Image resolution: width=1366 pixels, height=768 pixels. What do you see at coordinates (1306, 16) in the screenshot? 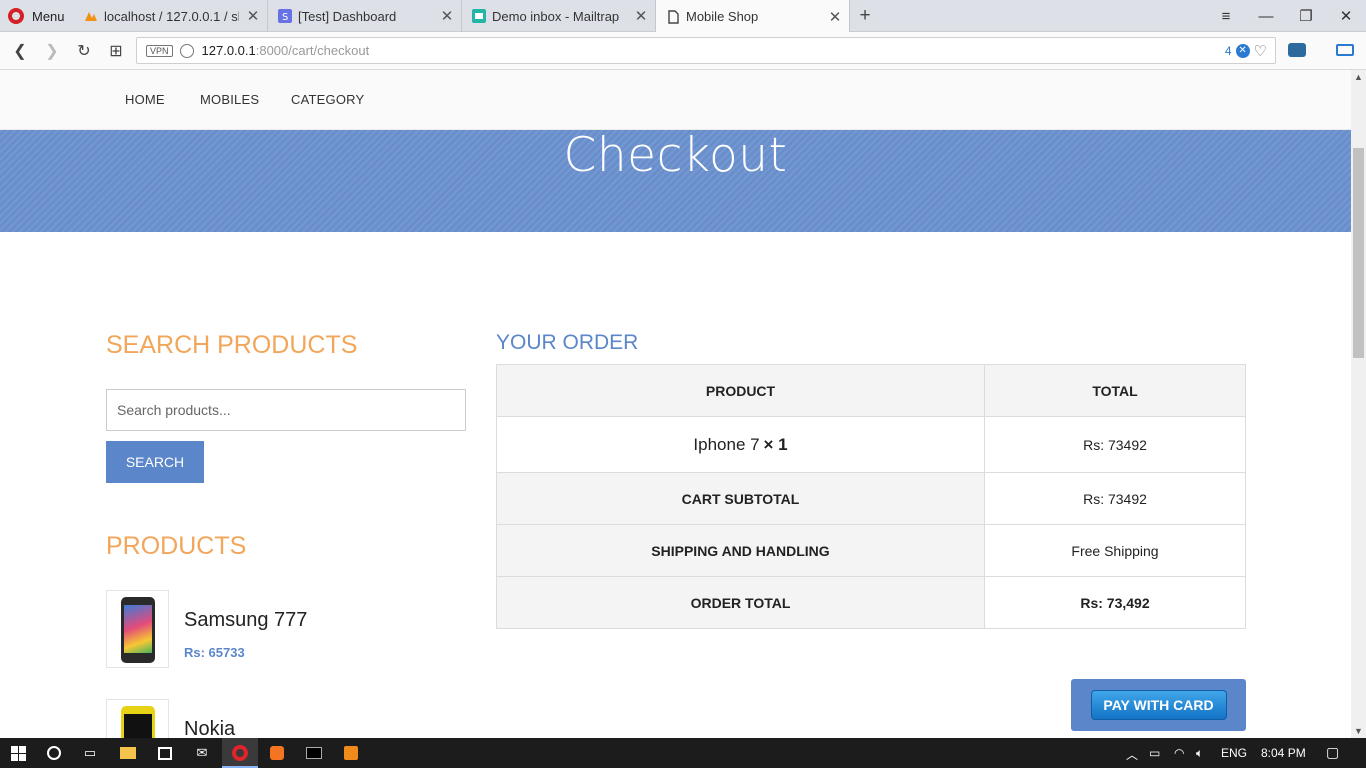
I see `restore-icon: ❐` at bounding box center [1306, 16].